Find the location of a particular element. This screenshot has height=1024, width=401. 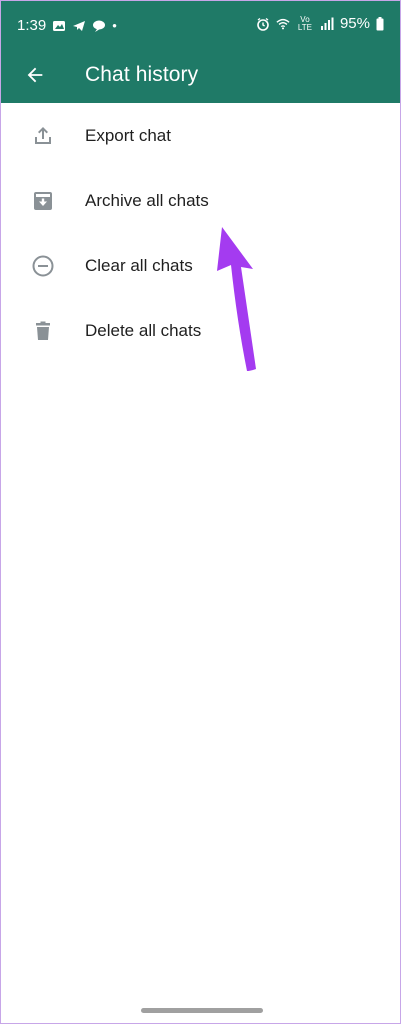

arrow-back-icon is located at coordinates (35, 75).